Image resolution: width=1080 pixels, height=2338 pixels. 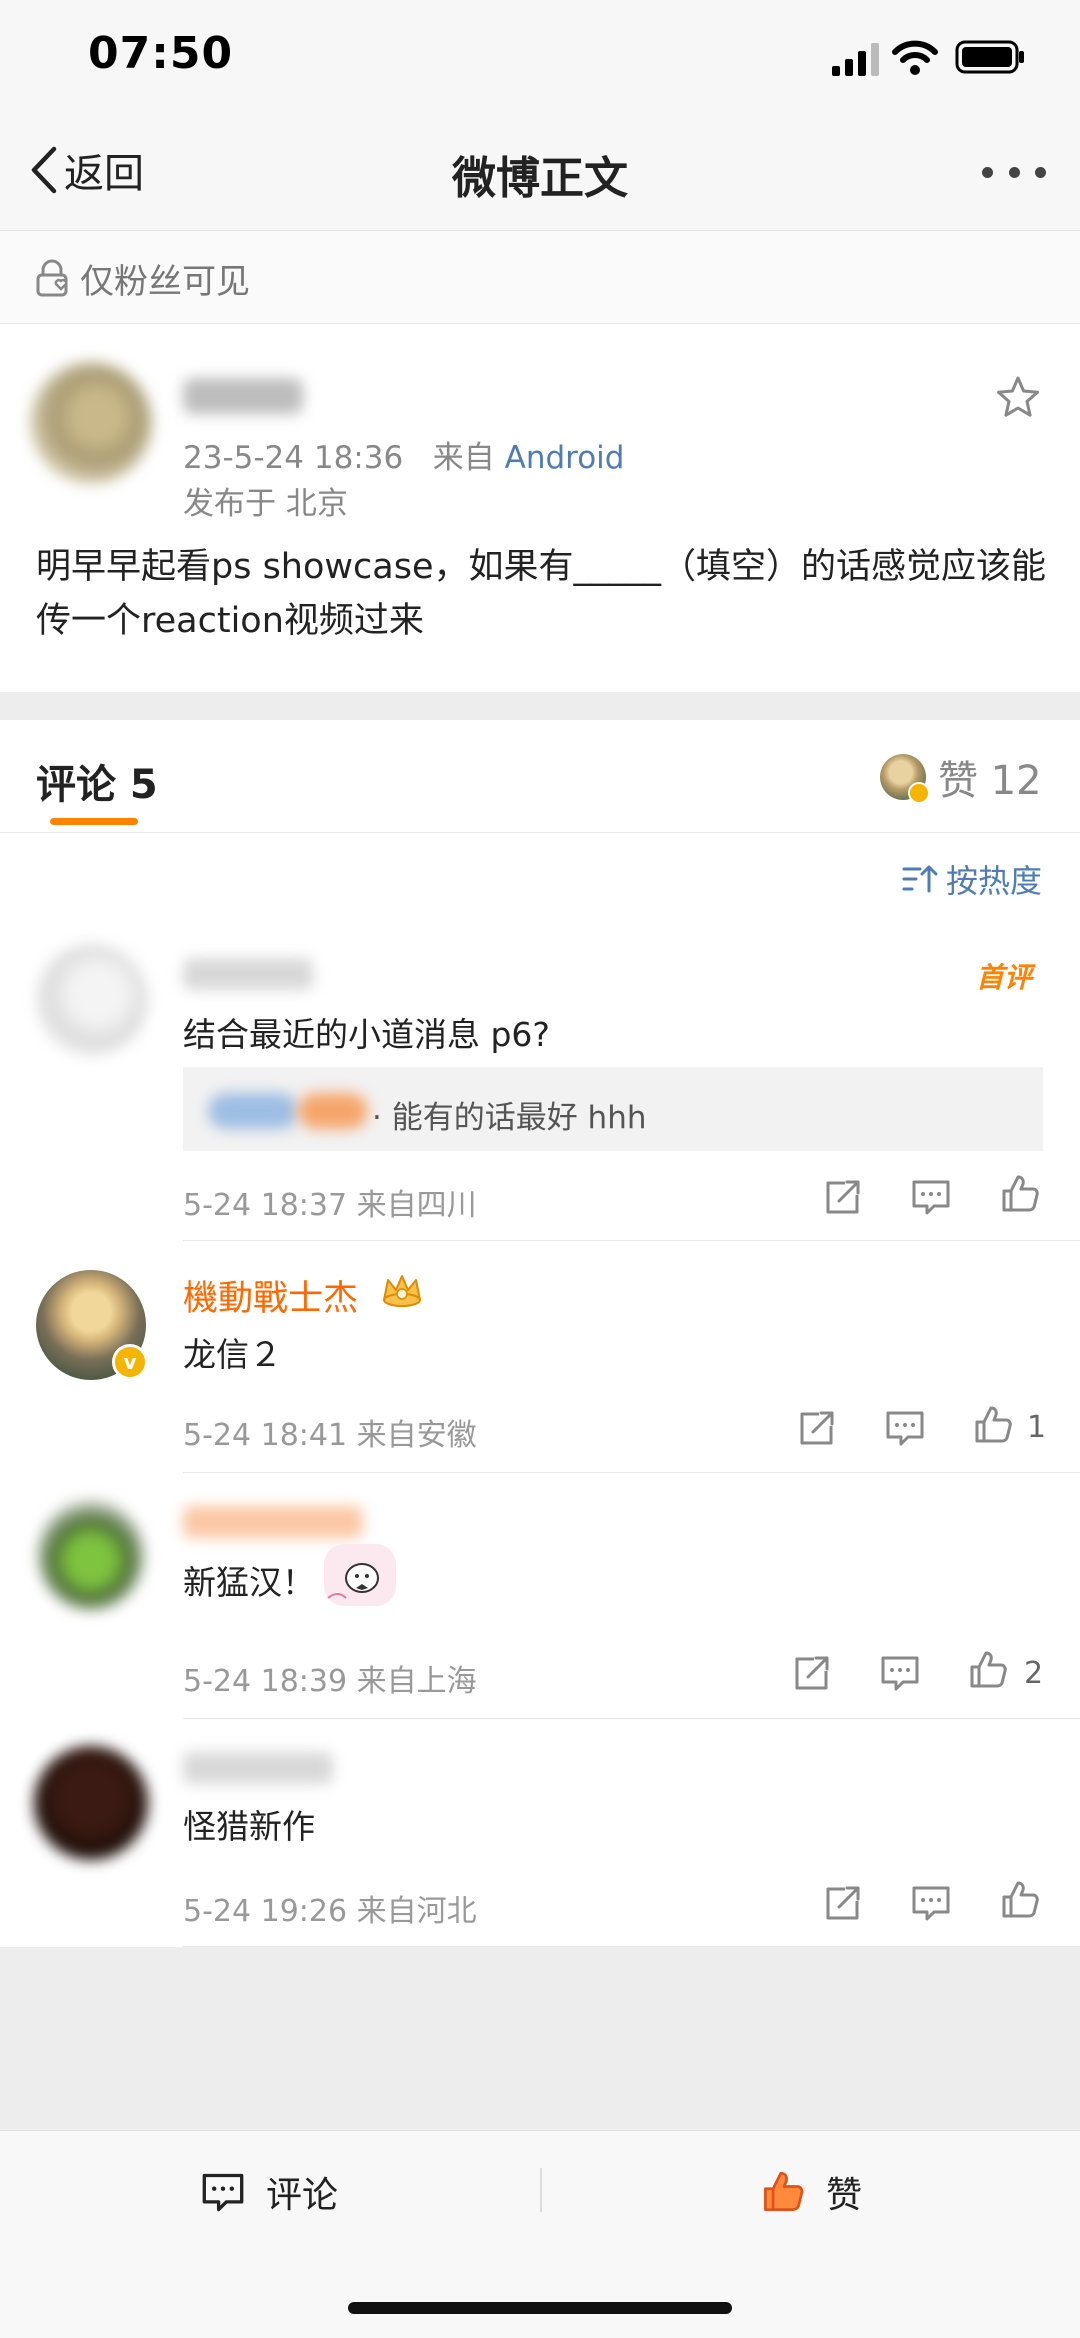 I want to click on bottom-comment-button: 评论, so click(x=269, y=2192).